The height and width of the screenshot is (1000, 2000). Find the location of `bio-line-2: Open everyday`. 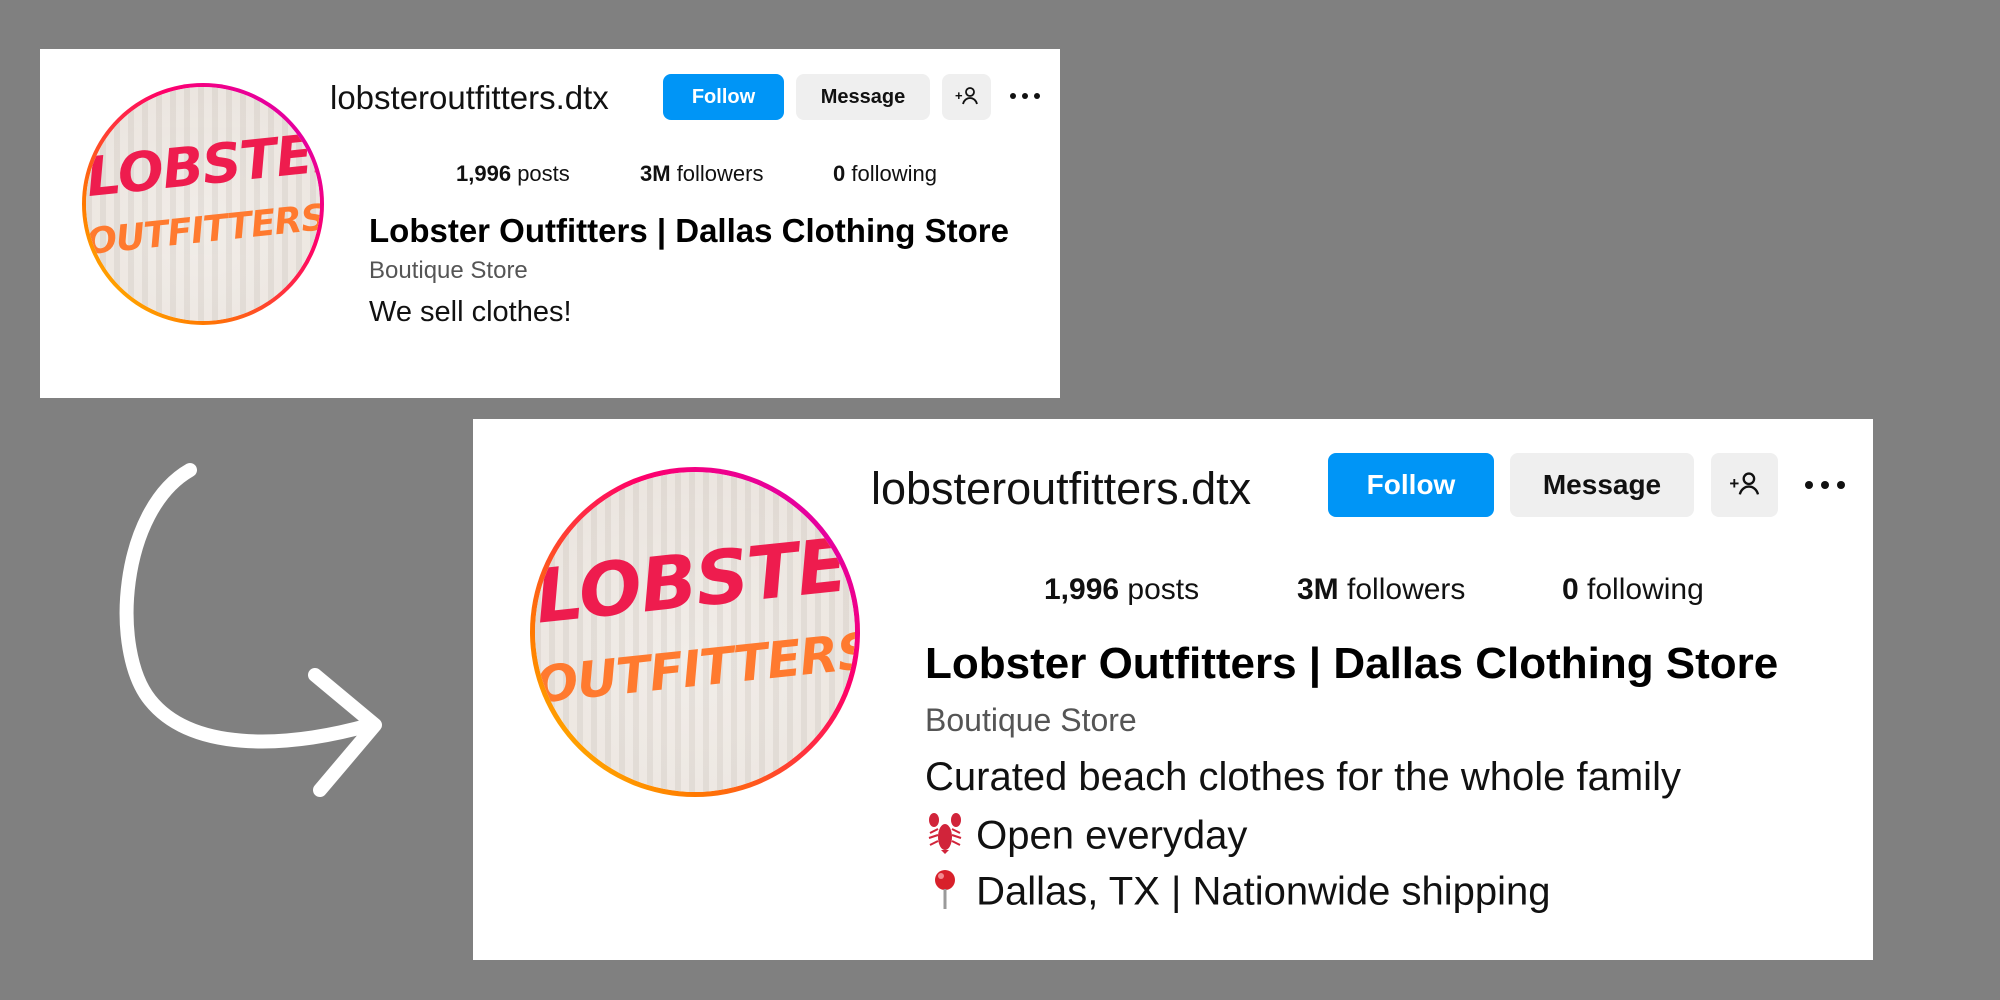

bio-line-2: Open everyday is located at coordinates (1086, 838).